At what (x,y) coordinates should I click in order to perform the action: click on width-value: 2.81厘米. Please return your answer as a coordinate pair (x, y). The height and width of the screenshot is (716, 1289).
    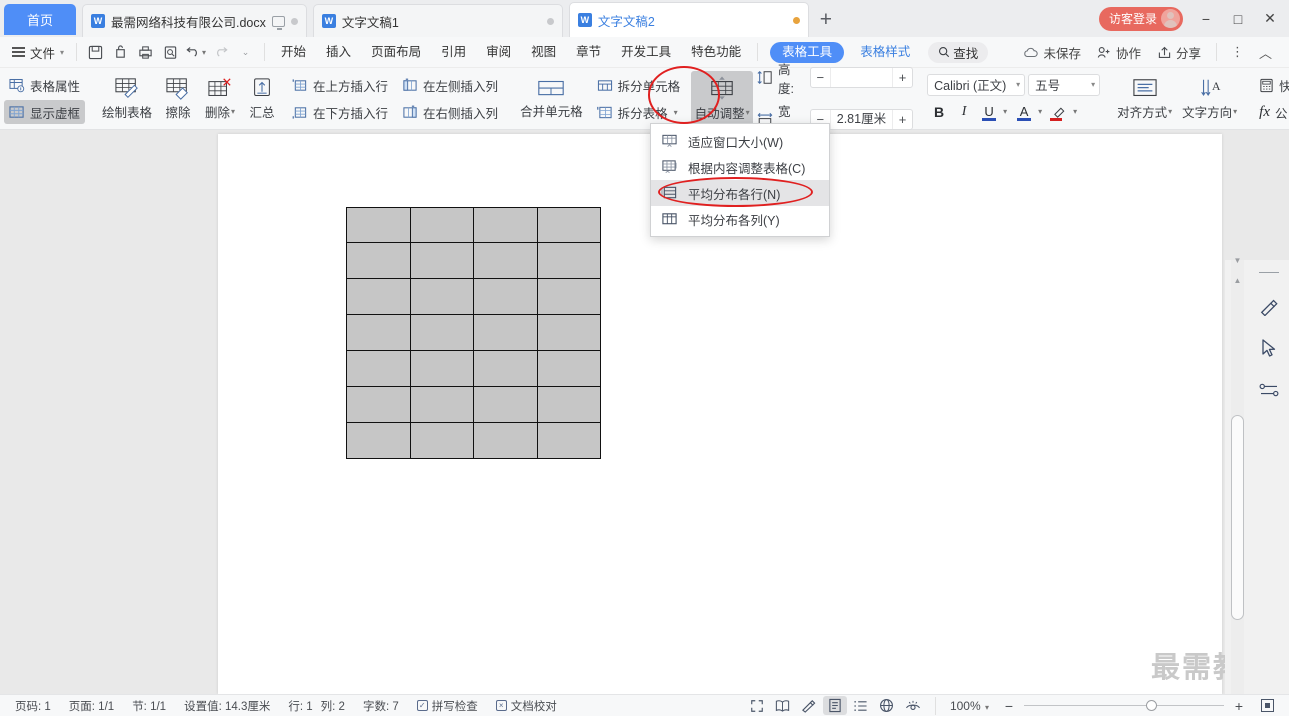
    Looking at the image, I should click on (861, 119).